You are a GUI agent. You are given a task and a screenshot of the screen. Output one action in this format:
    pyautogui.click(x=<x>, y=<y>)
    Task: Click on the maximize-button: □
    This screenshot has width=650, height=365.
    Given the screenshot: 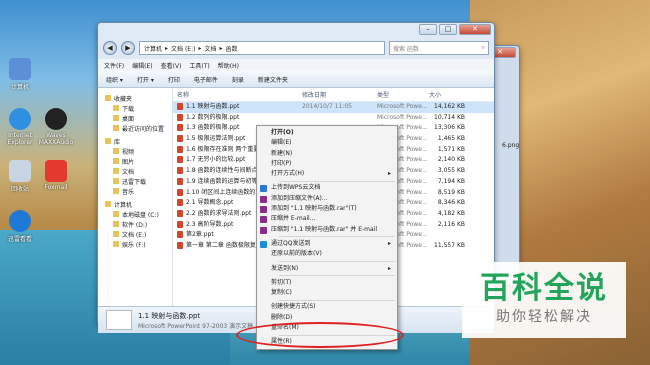 What is the action you would take?
    pyautogui.click(x=448, y=29)
    